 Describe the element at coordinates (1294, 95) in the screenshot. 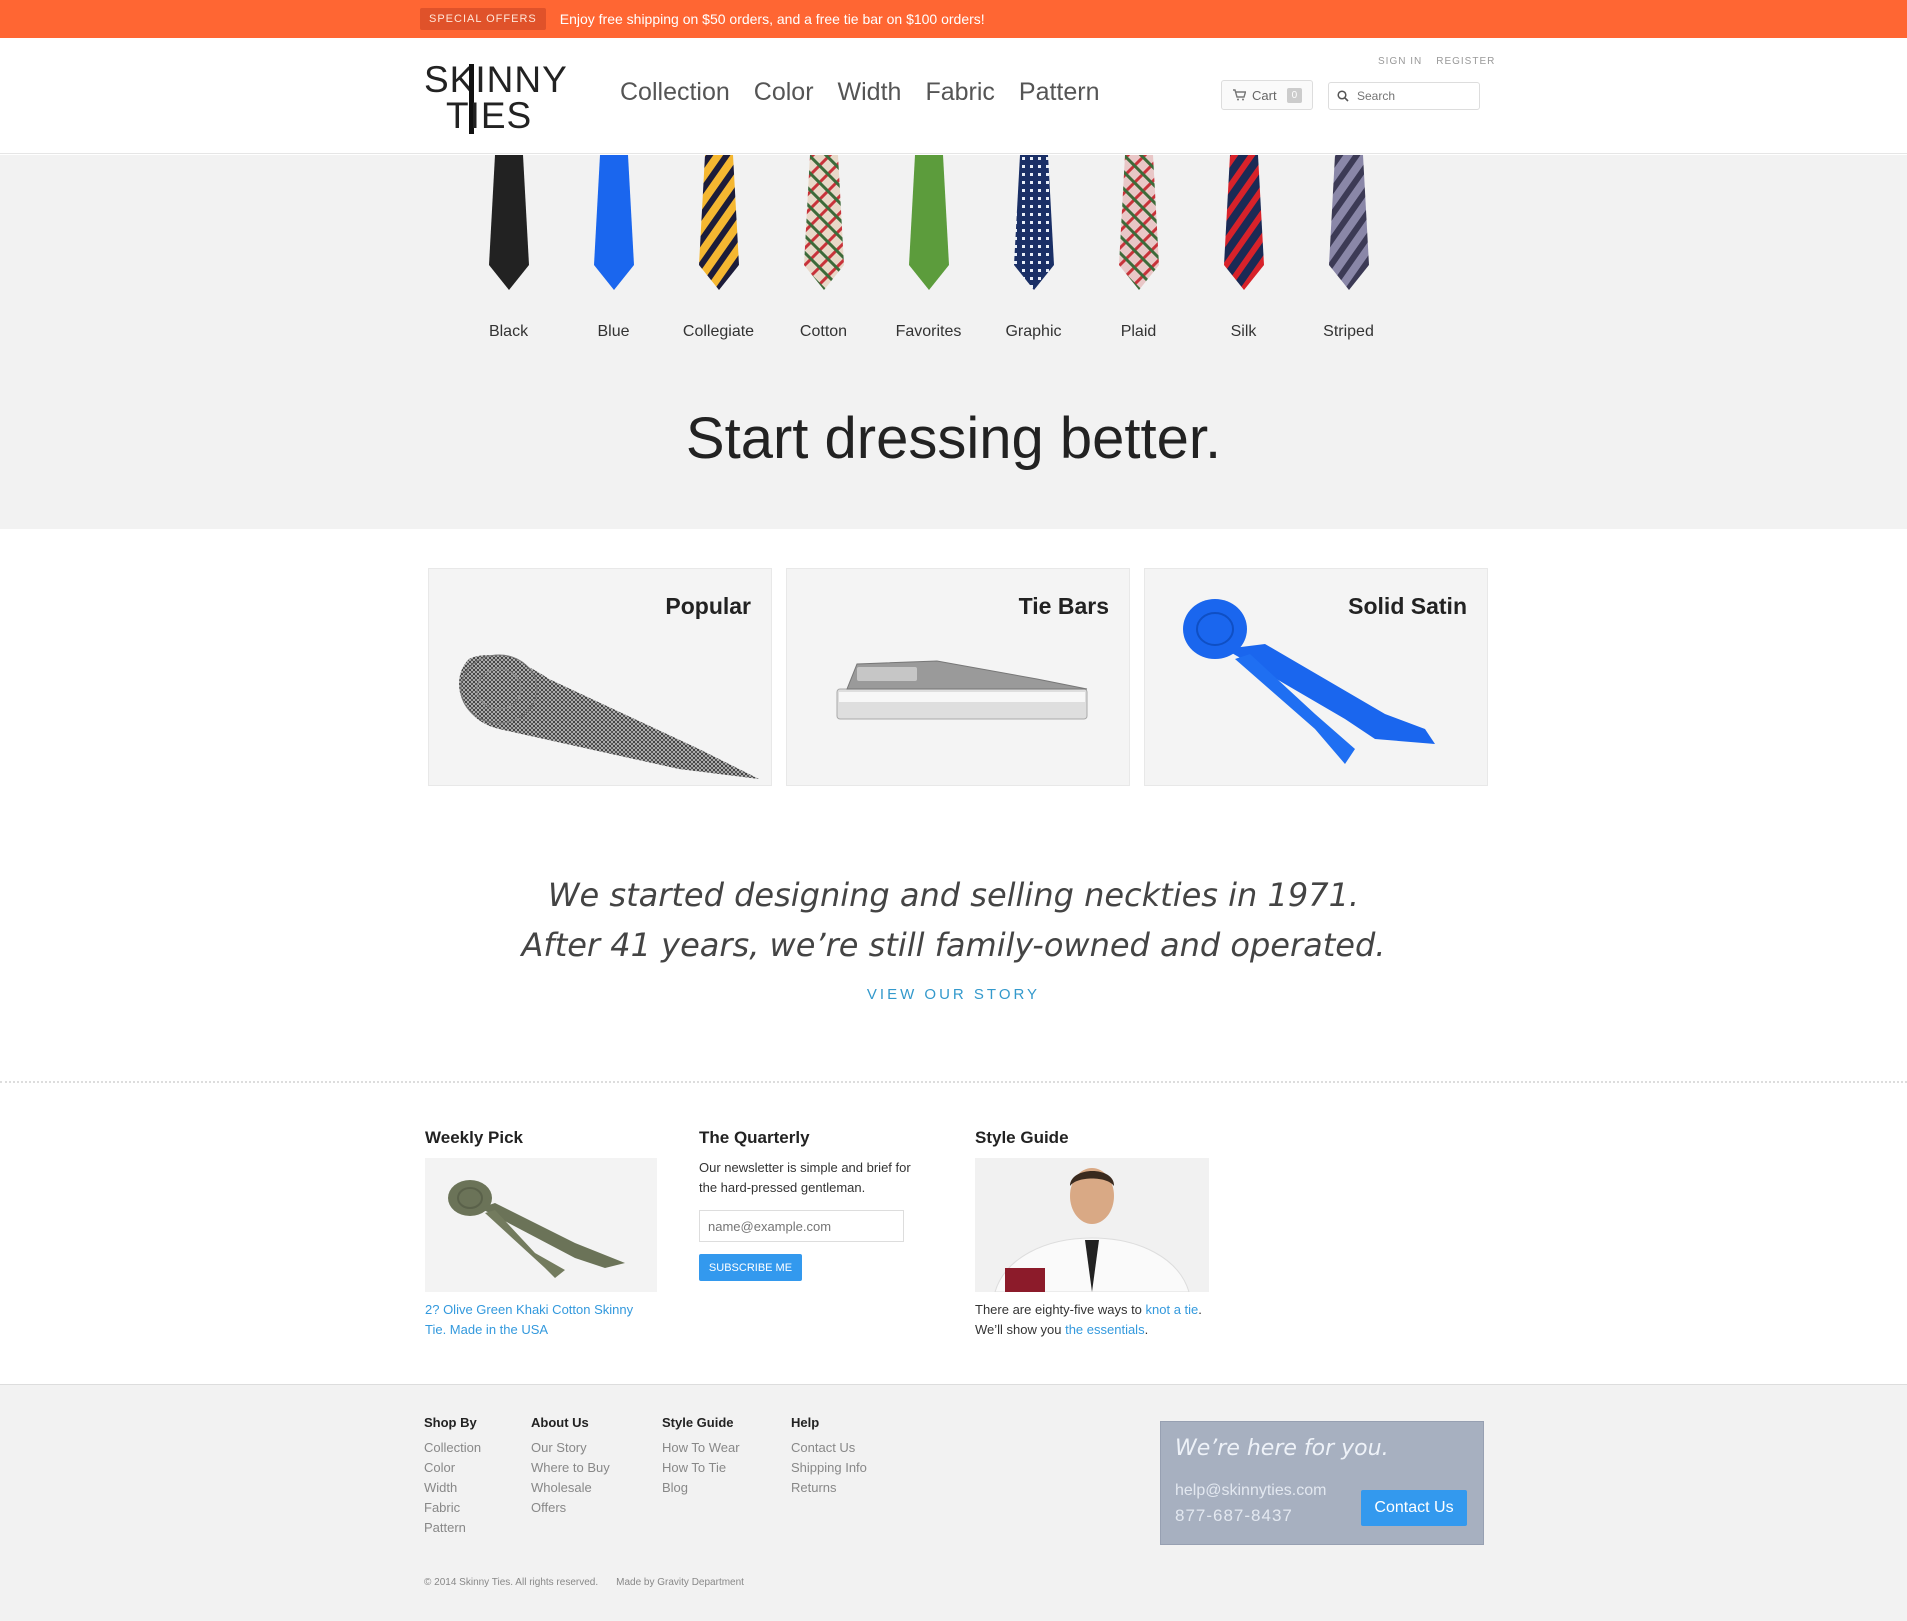

I see `cart-count-badge: 0` at that location.